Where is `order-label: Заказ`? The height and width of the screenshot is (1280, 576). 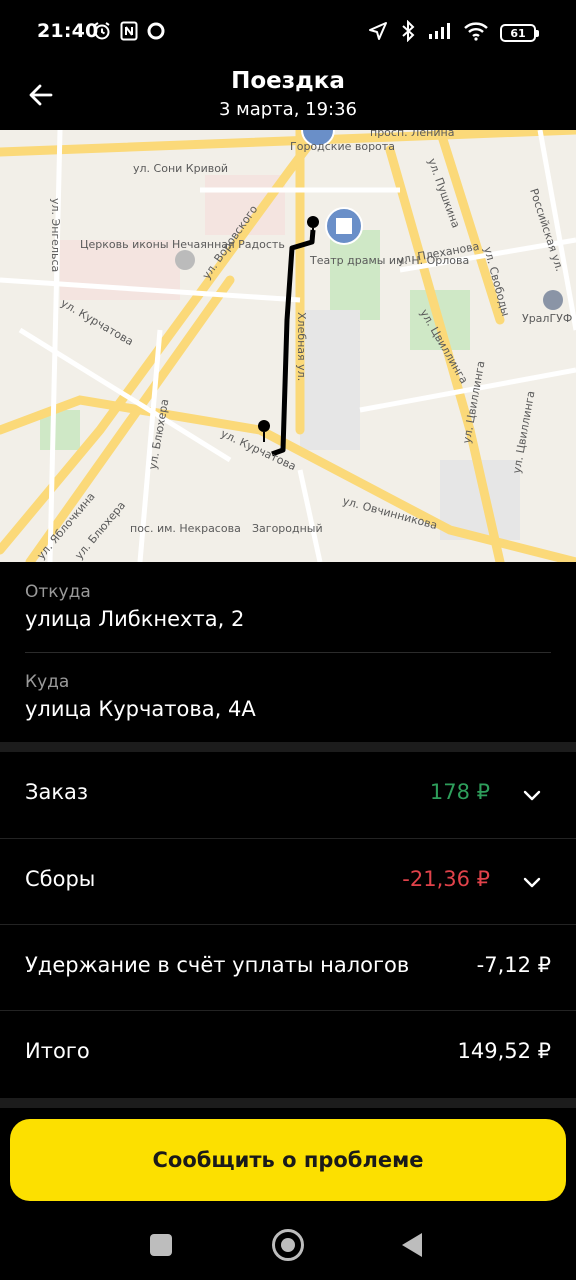 order-label: Заказ is located at coordinates (57, 792).